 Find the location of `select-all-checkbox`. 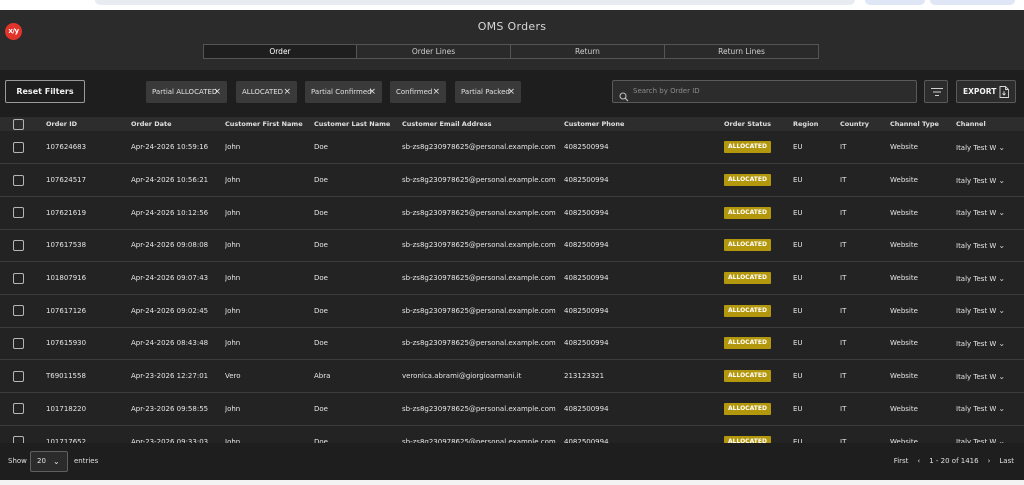

select-all-checkbox is located at coordinates (18, 124).